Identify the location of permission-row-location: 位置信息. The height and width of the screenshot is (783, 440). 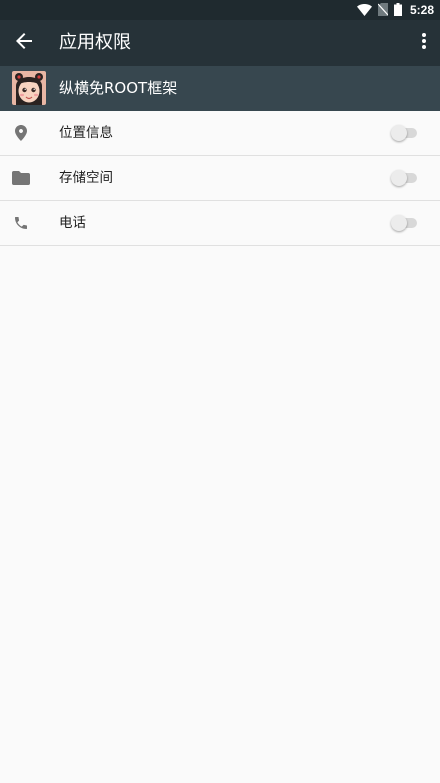
(220, 133).